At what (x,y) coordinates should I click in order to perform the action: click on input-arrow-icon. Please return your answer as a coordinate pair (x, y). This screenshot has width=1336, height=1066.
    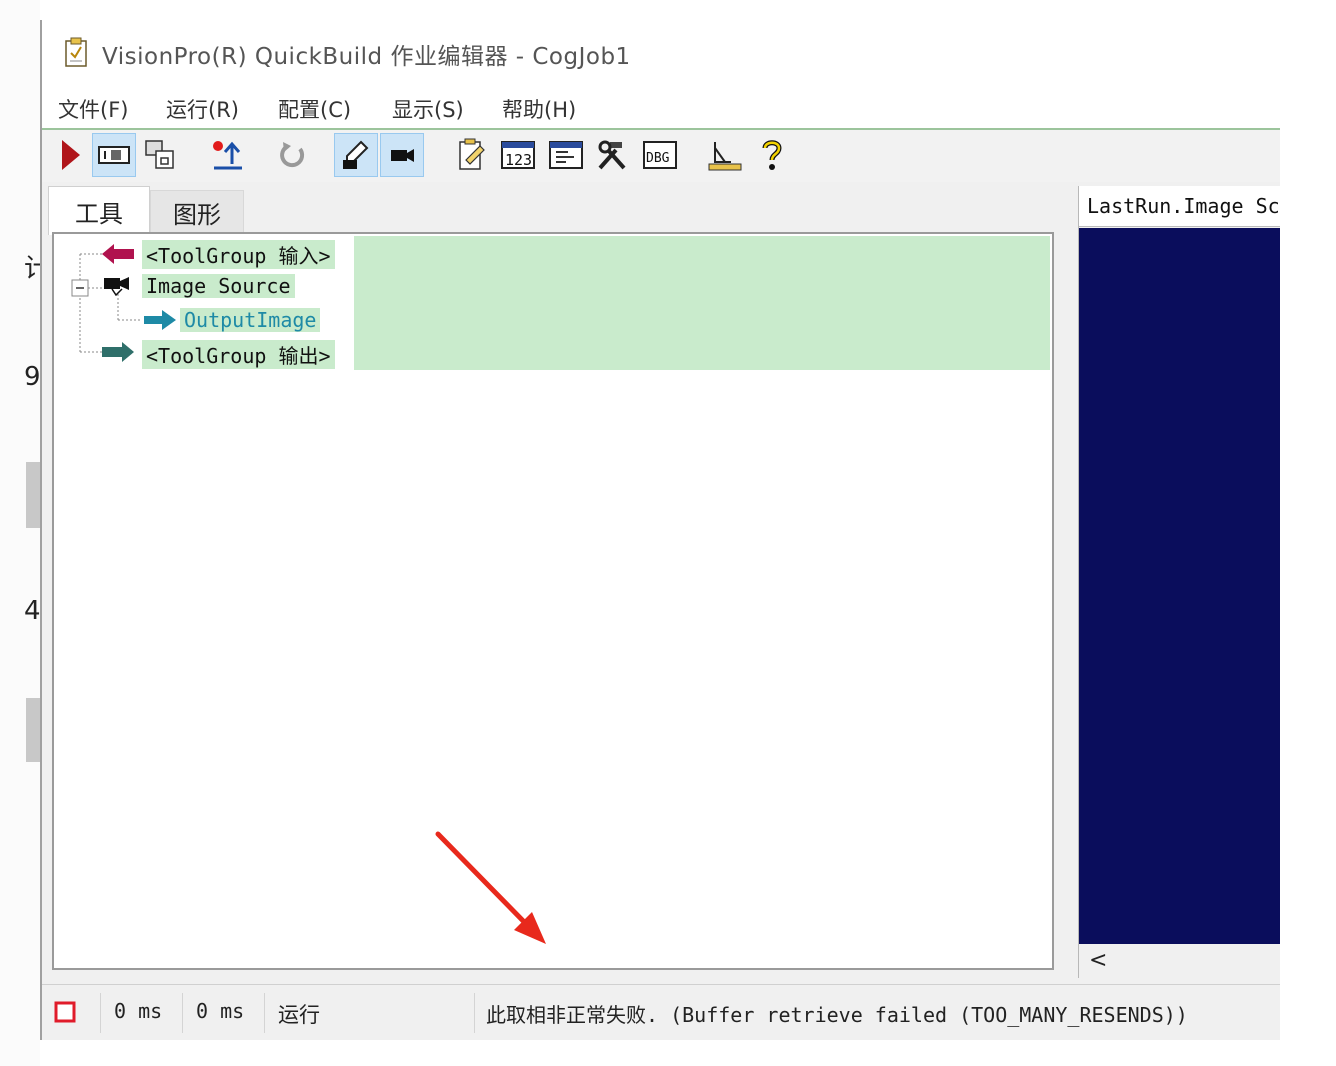
    Looking at the image, I should click on (118, 256).